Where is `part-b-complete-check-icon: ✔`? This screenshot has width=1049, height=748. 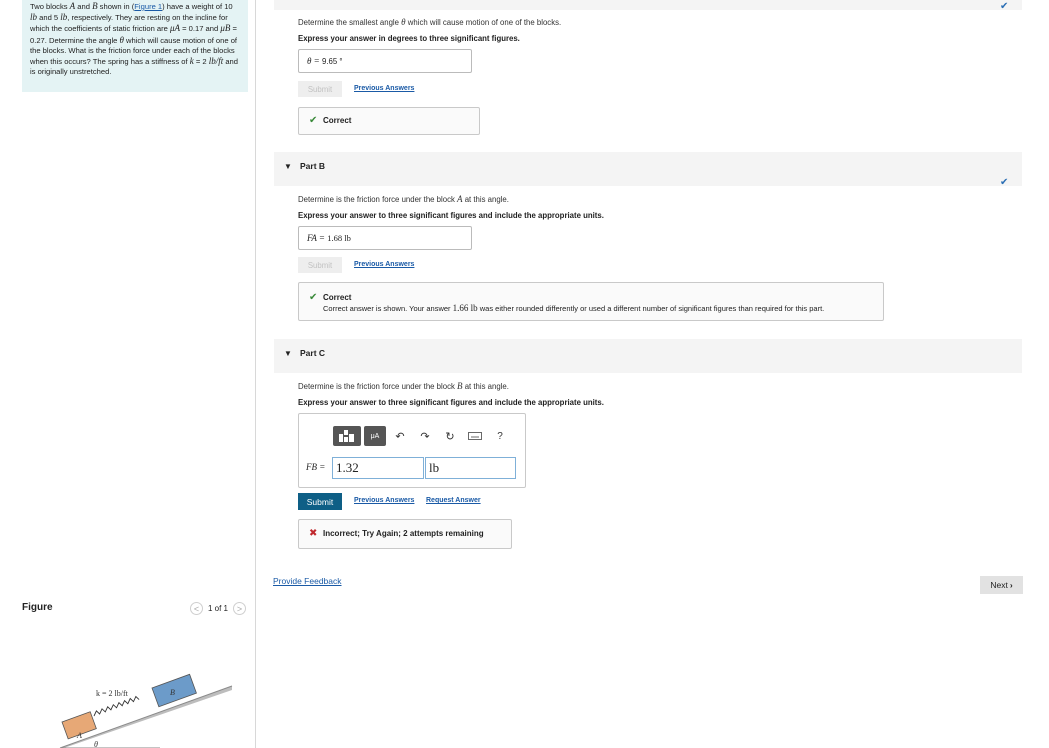
part-b-complete-check-icon: ✔ is located at coordinates (1004, 182).